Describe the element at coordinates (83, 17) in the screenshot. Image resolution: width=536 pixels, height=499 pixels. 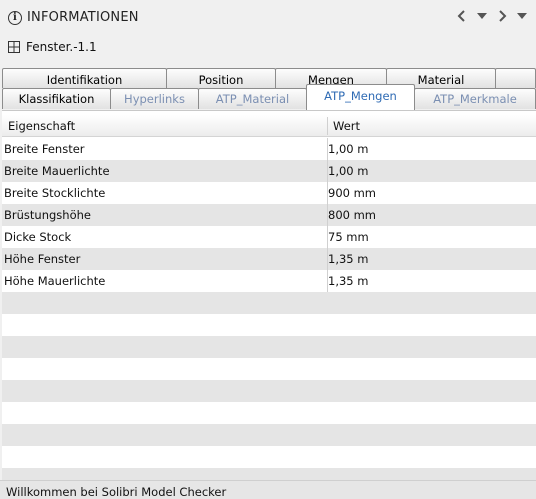
I see `panel-title-text: INFORMATIONEN` at that location.